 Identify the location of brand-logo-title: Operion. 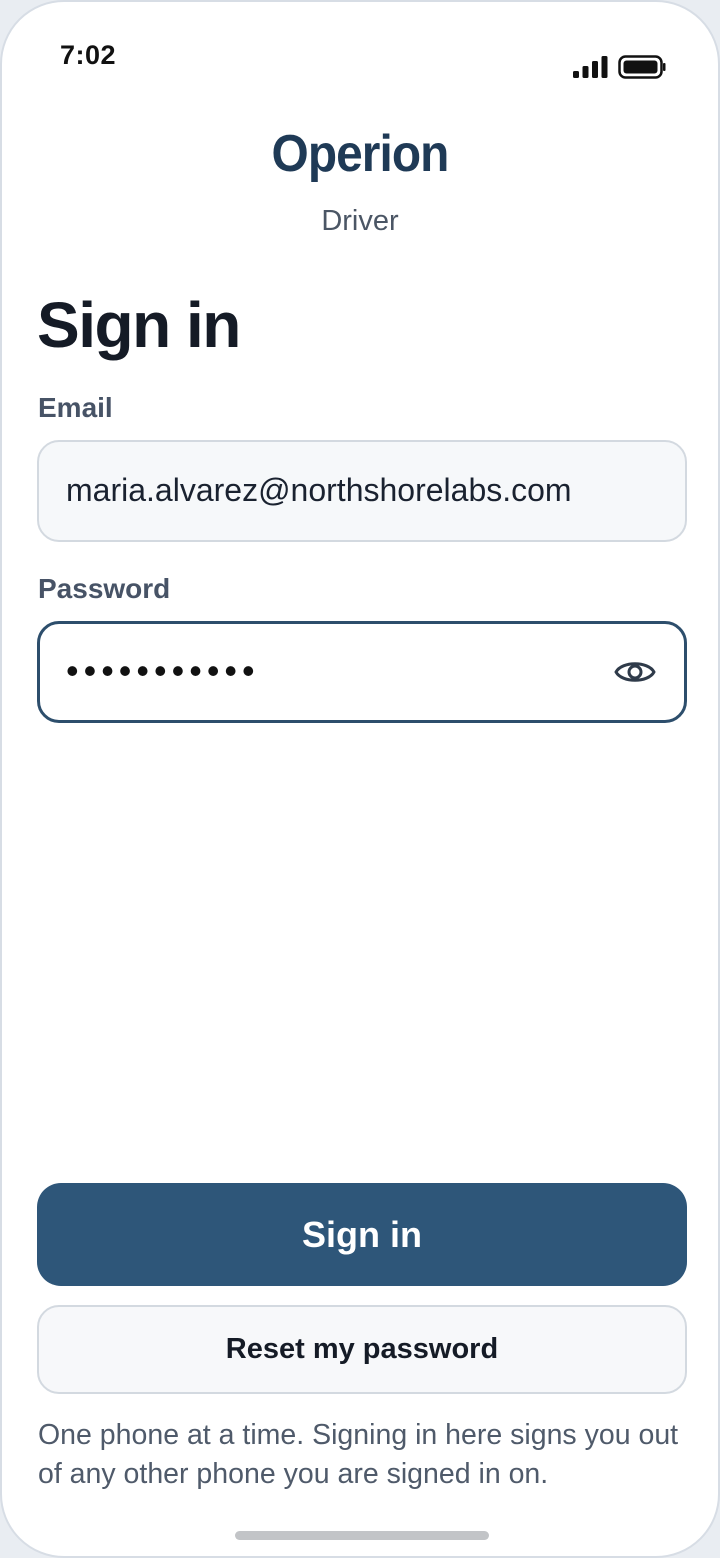
(360, 154).